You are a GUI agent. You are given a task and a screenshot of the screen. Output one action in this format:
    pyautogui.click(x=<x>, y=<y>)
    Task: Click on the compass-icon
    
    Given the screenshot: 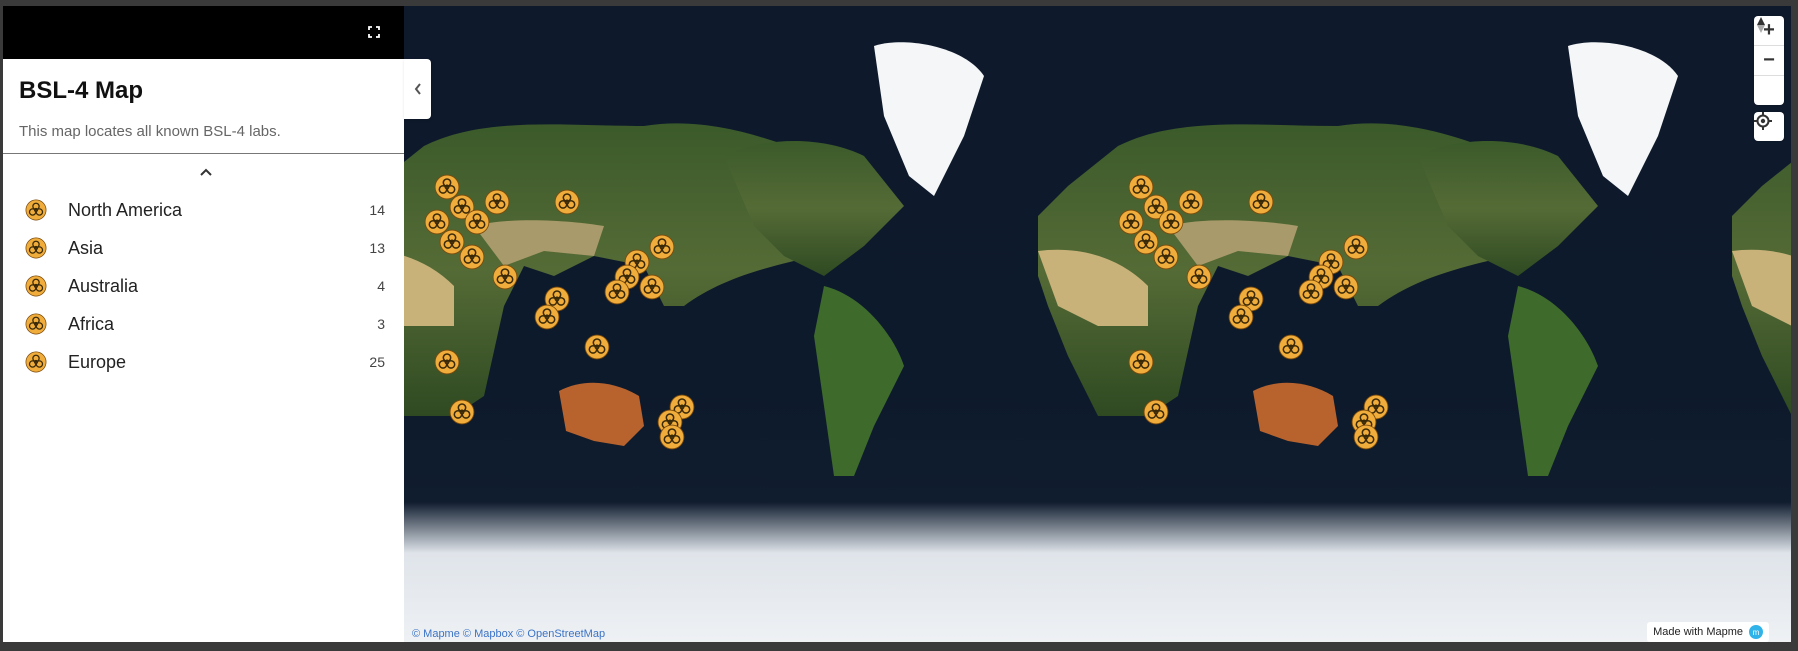 What is the action you would take?
    pyautogui.click(x=1761, y=25)
    